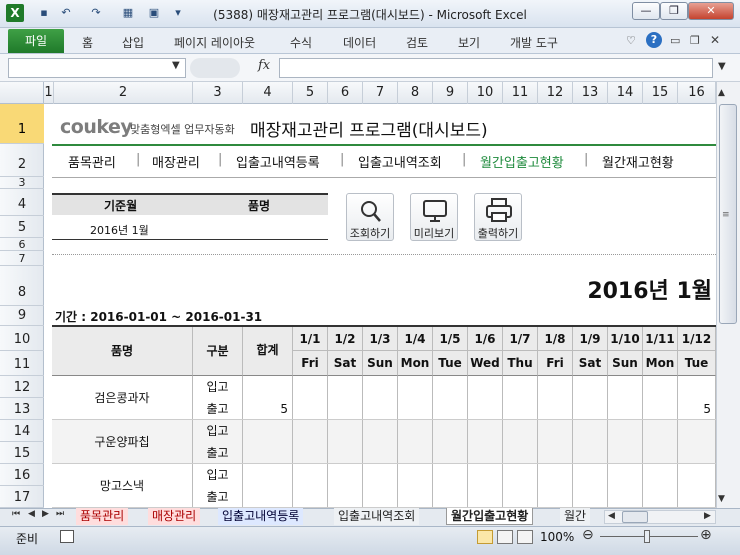 This screenshot has height=555, width=740. What do you see at coordinates (611, 516) in the screenshot?
I see `hscroll-left-icon: ◀` at bounding box center [611, 516].